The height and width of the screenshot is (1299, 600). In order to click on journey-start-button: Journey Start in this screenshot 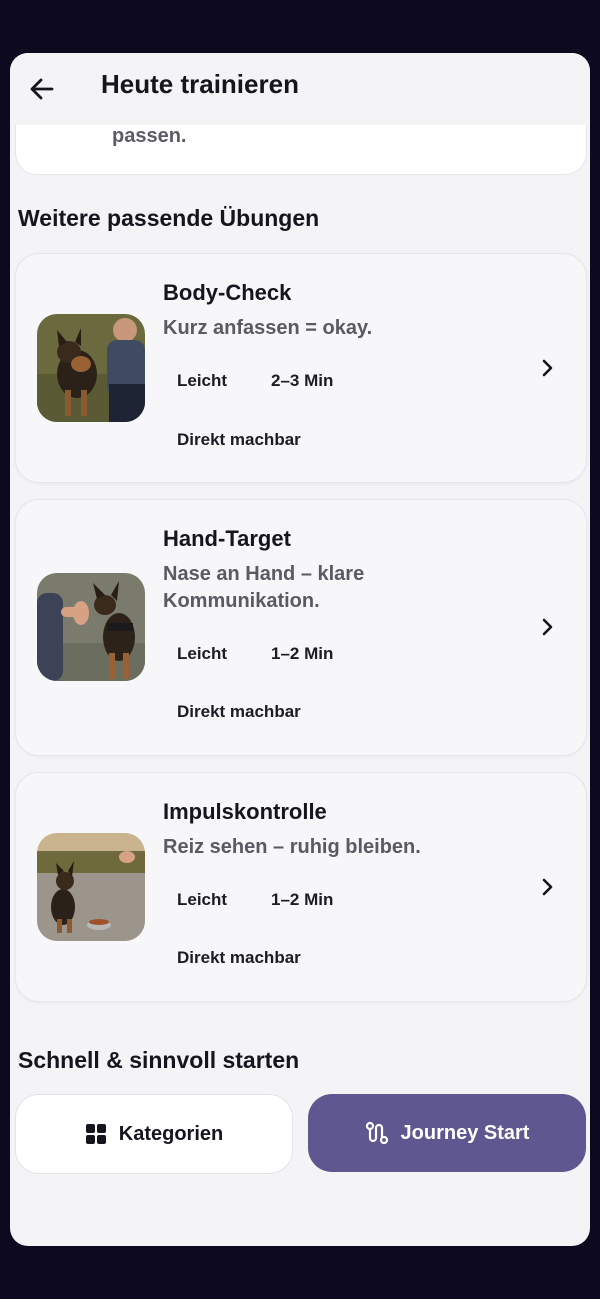, I will do `click(447, 1133)`.